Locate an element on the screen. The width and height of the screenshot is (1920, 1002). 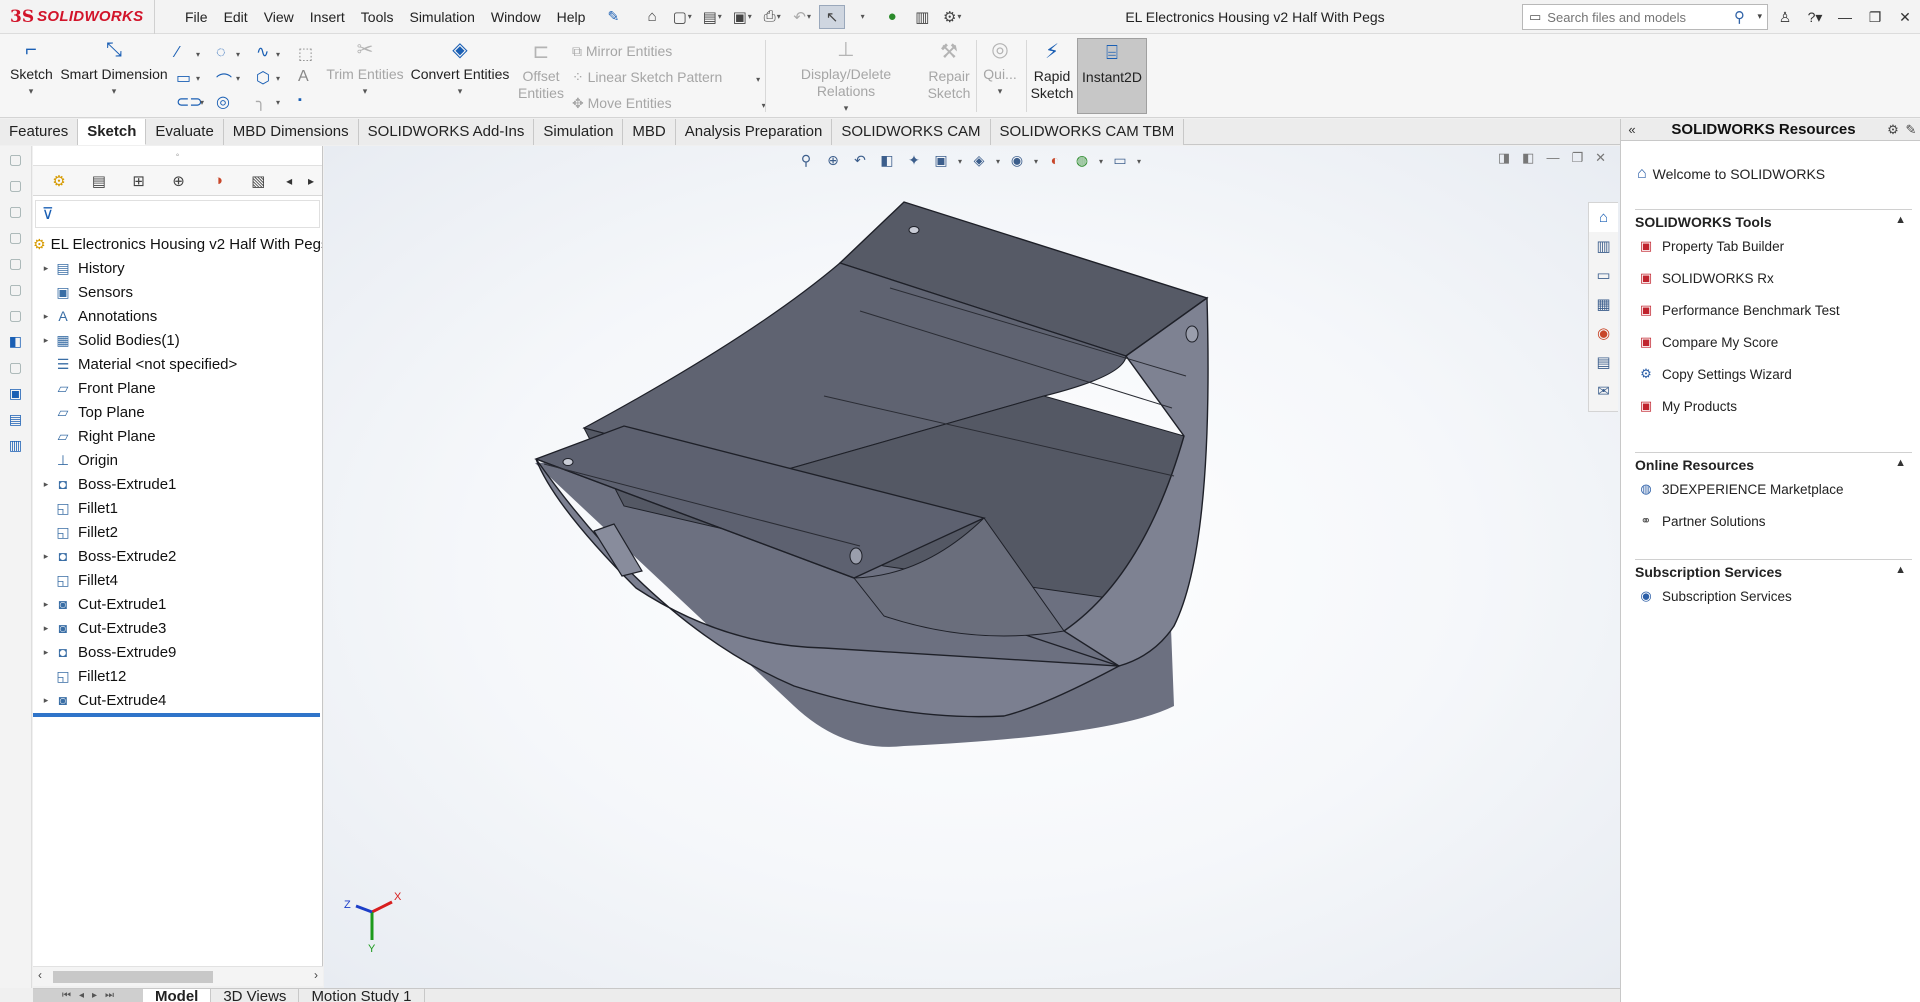
circle-dropdown-icon: ▾ is located at coordinates (238, 54).